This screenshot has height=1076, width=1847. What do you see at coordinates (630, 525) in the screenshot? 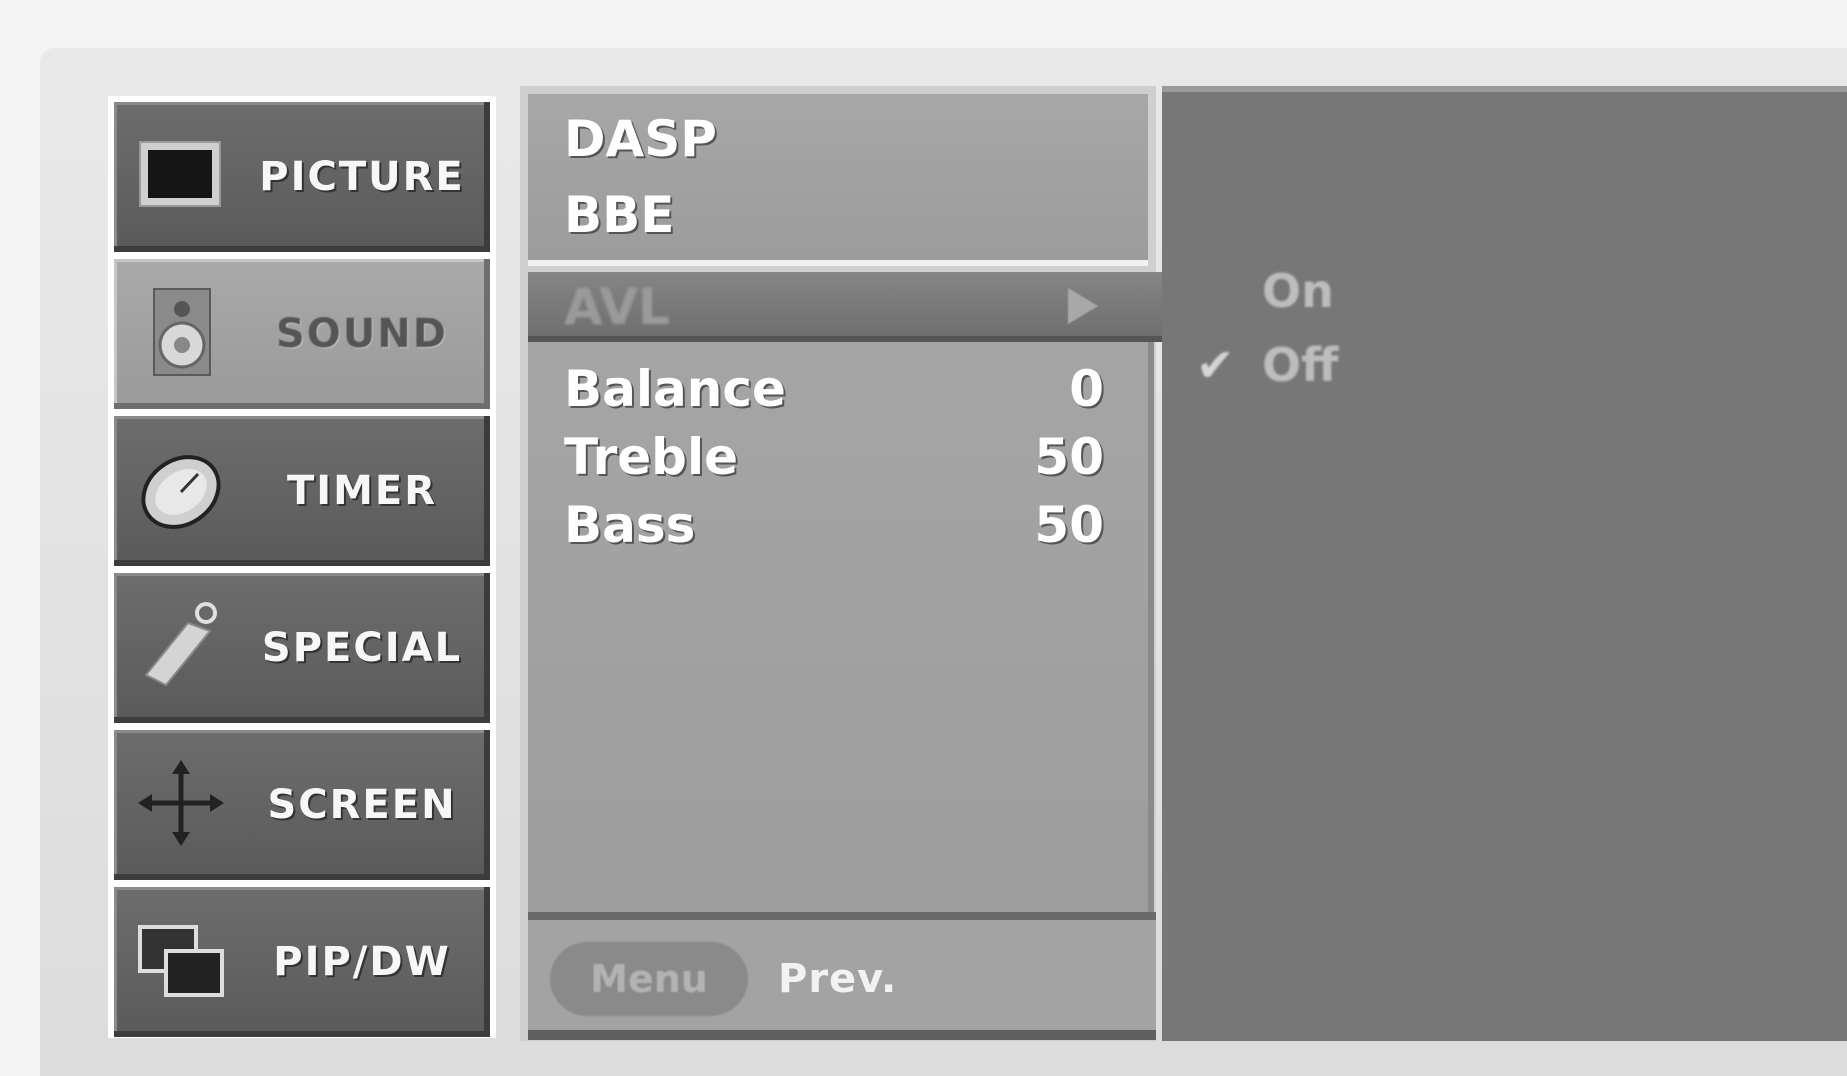
I see `bass-label: Bass` at bounding box center [630, 525].